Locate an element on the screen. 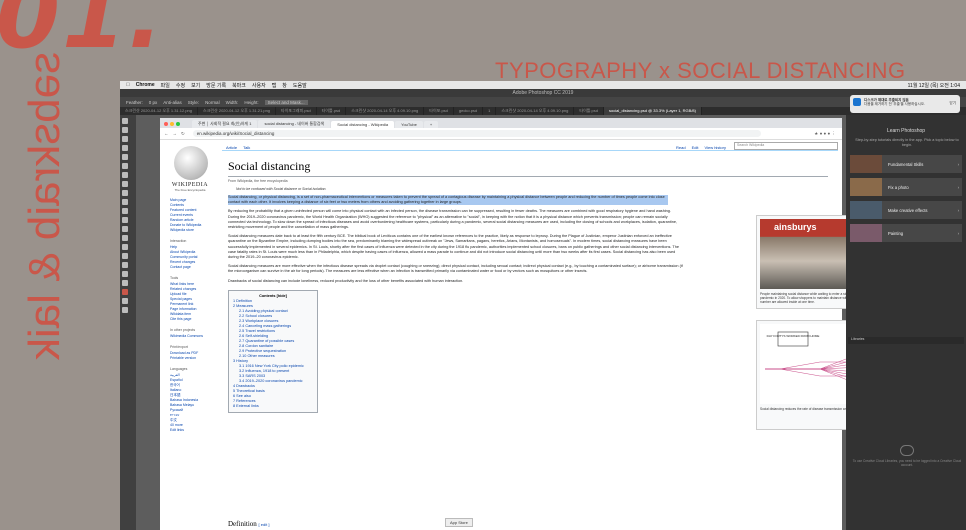 The image size is (966, 530). section-definition-heading: Definition [ edit ] is located at coordinates (248, 524).